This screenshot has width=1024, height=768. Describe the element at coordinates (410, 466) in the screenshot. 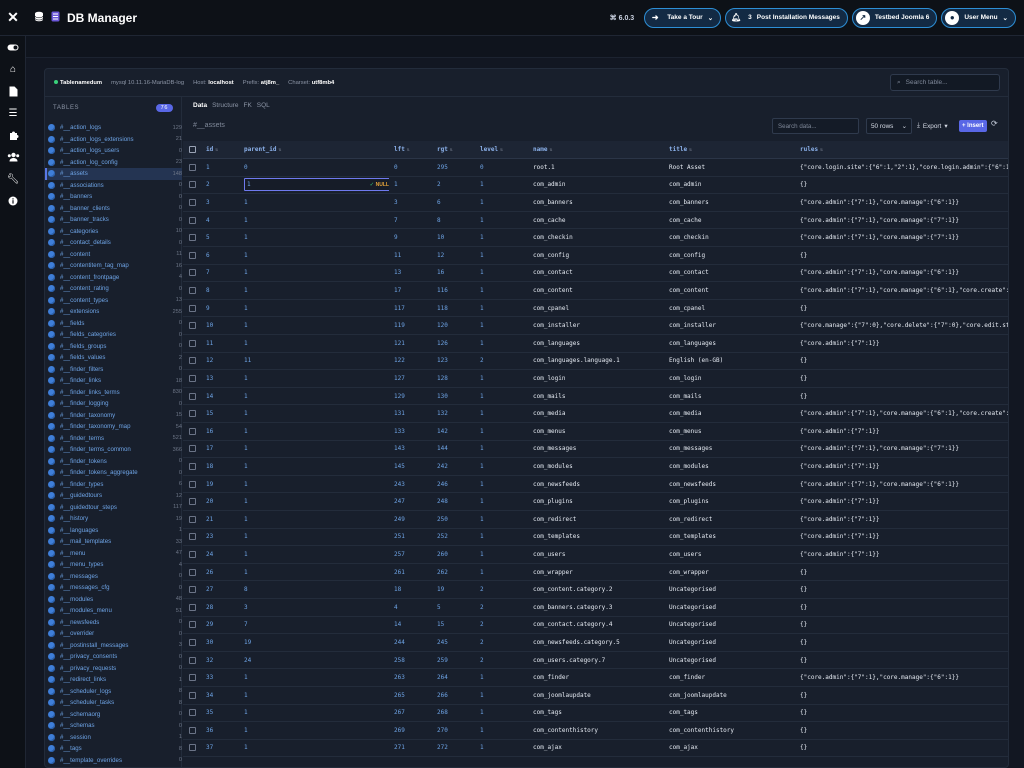

I see `cell-lft: 145` at that location.